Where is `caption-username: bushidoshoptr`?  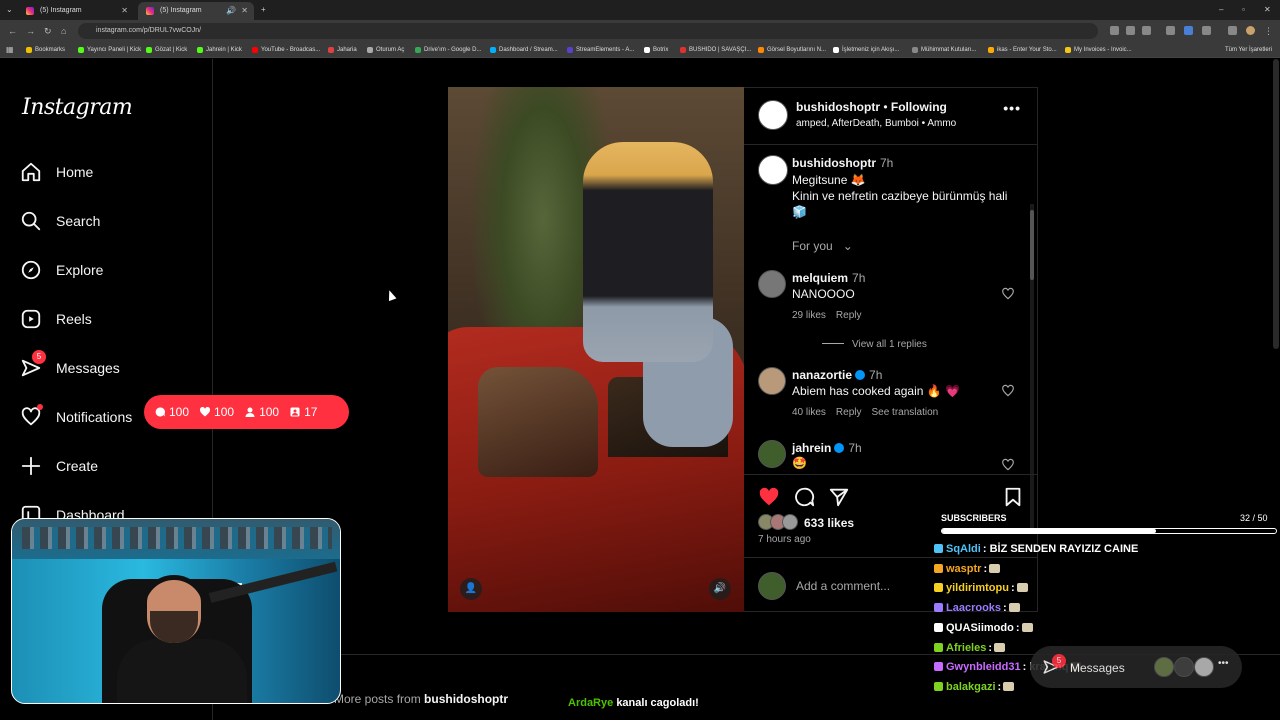
caption-username: bushidoshoptr is located at coordinates (834, 163).